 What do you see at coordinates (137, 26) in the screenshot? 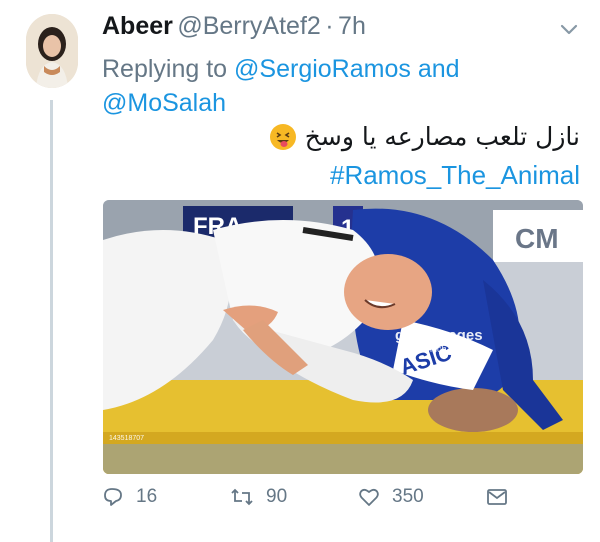
I see `display-name: Abeer` at bounding box center [137, 26].